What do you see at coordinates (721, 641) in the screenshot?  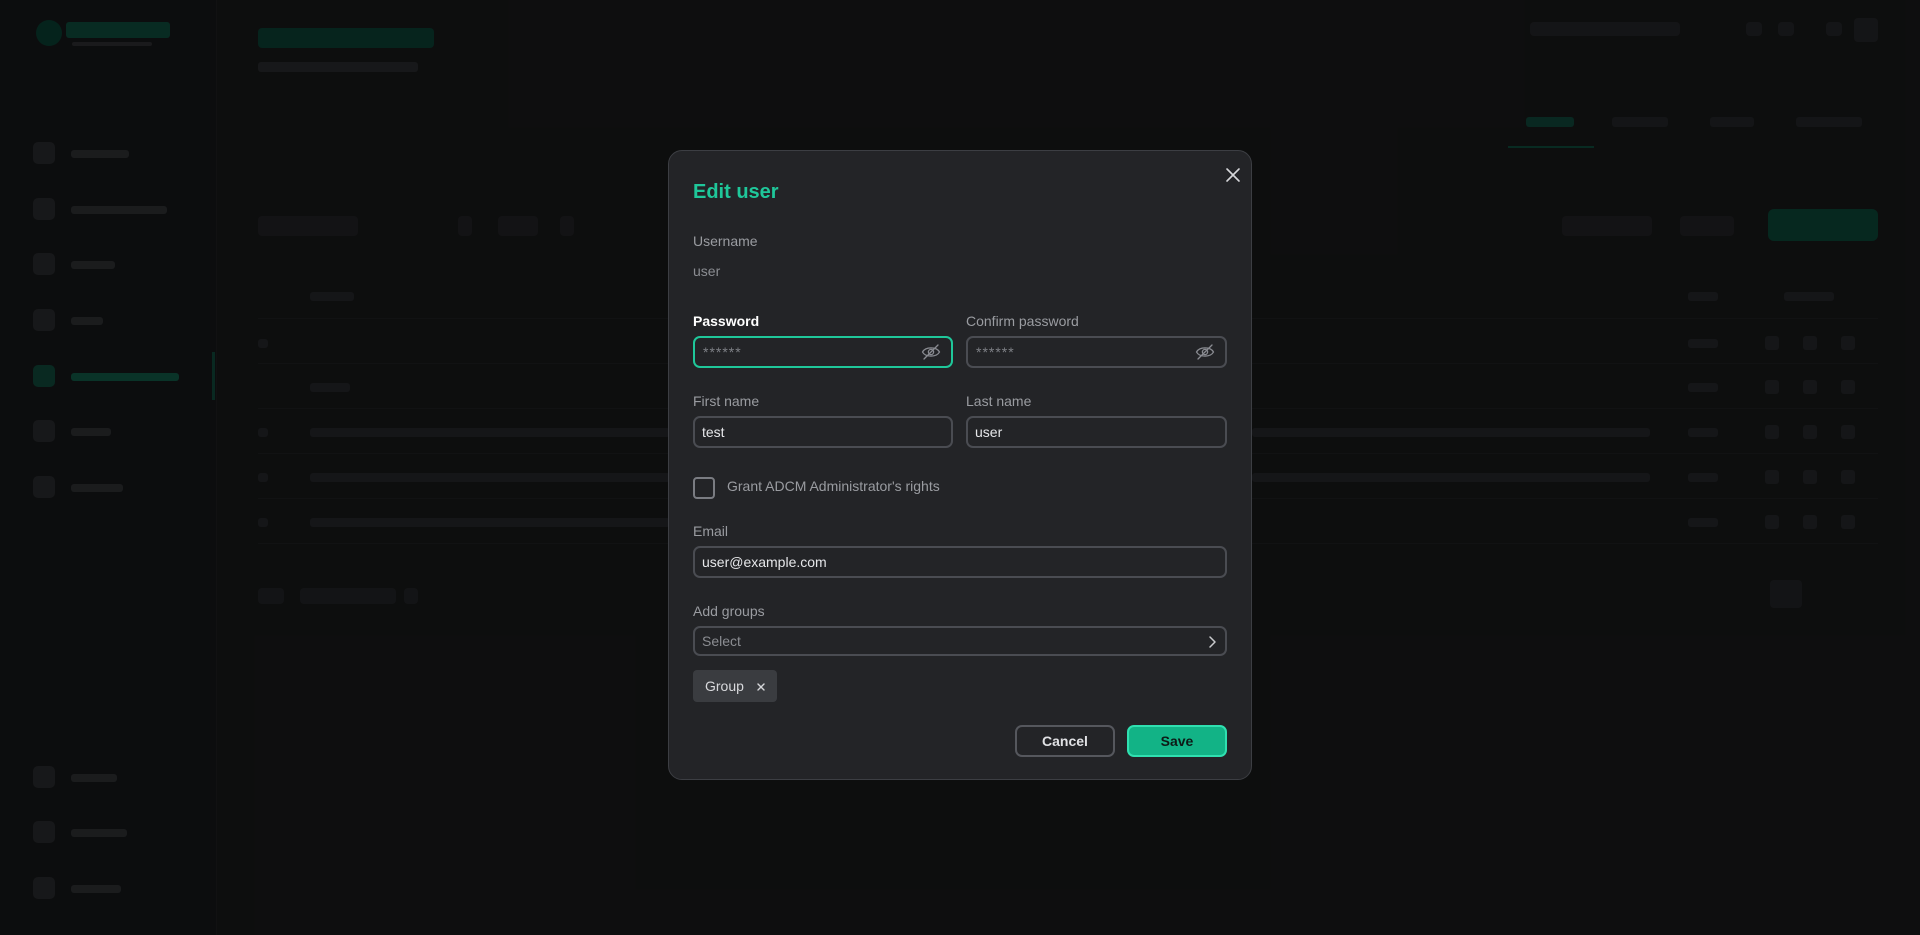 I see `add-groups-placeholder: Select` at bounding box center [721, 641].